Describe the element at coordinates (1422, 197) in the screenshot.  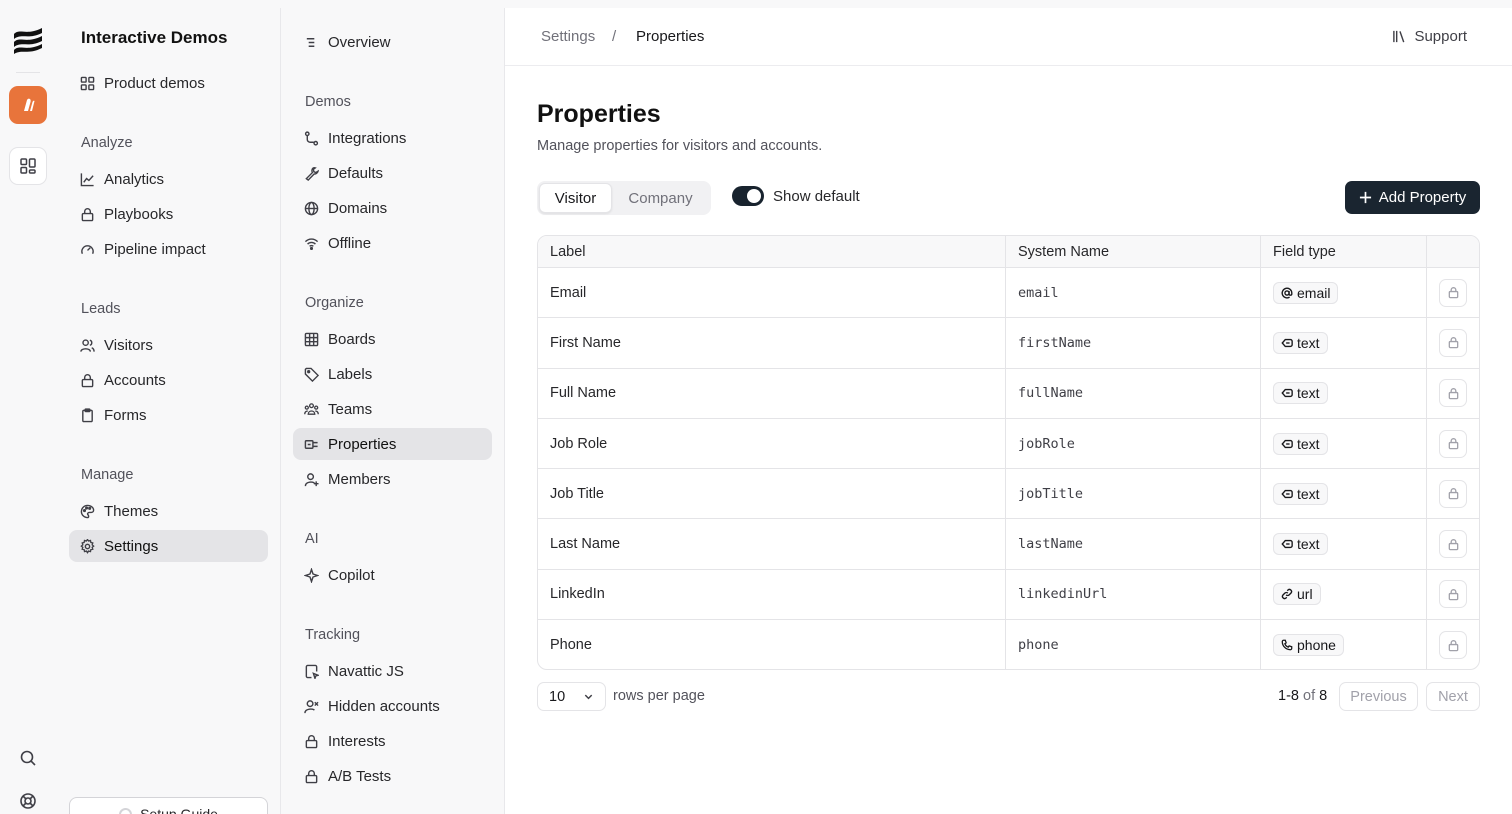
I see `add-property-label: Add Property` at that location.